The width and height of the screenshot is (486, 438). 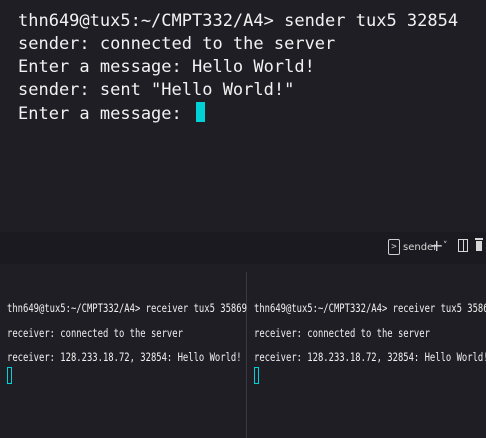 What do you see at coordinates (445, 246) in the screenshot?
I see `chevron-down-icon: ˅` at bounding box center [445, 246].